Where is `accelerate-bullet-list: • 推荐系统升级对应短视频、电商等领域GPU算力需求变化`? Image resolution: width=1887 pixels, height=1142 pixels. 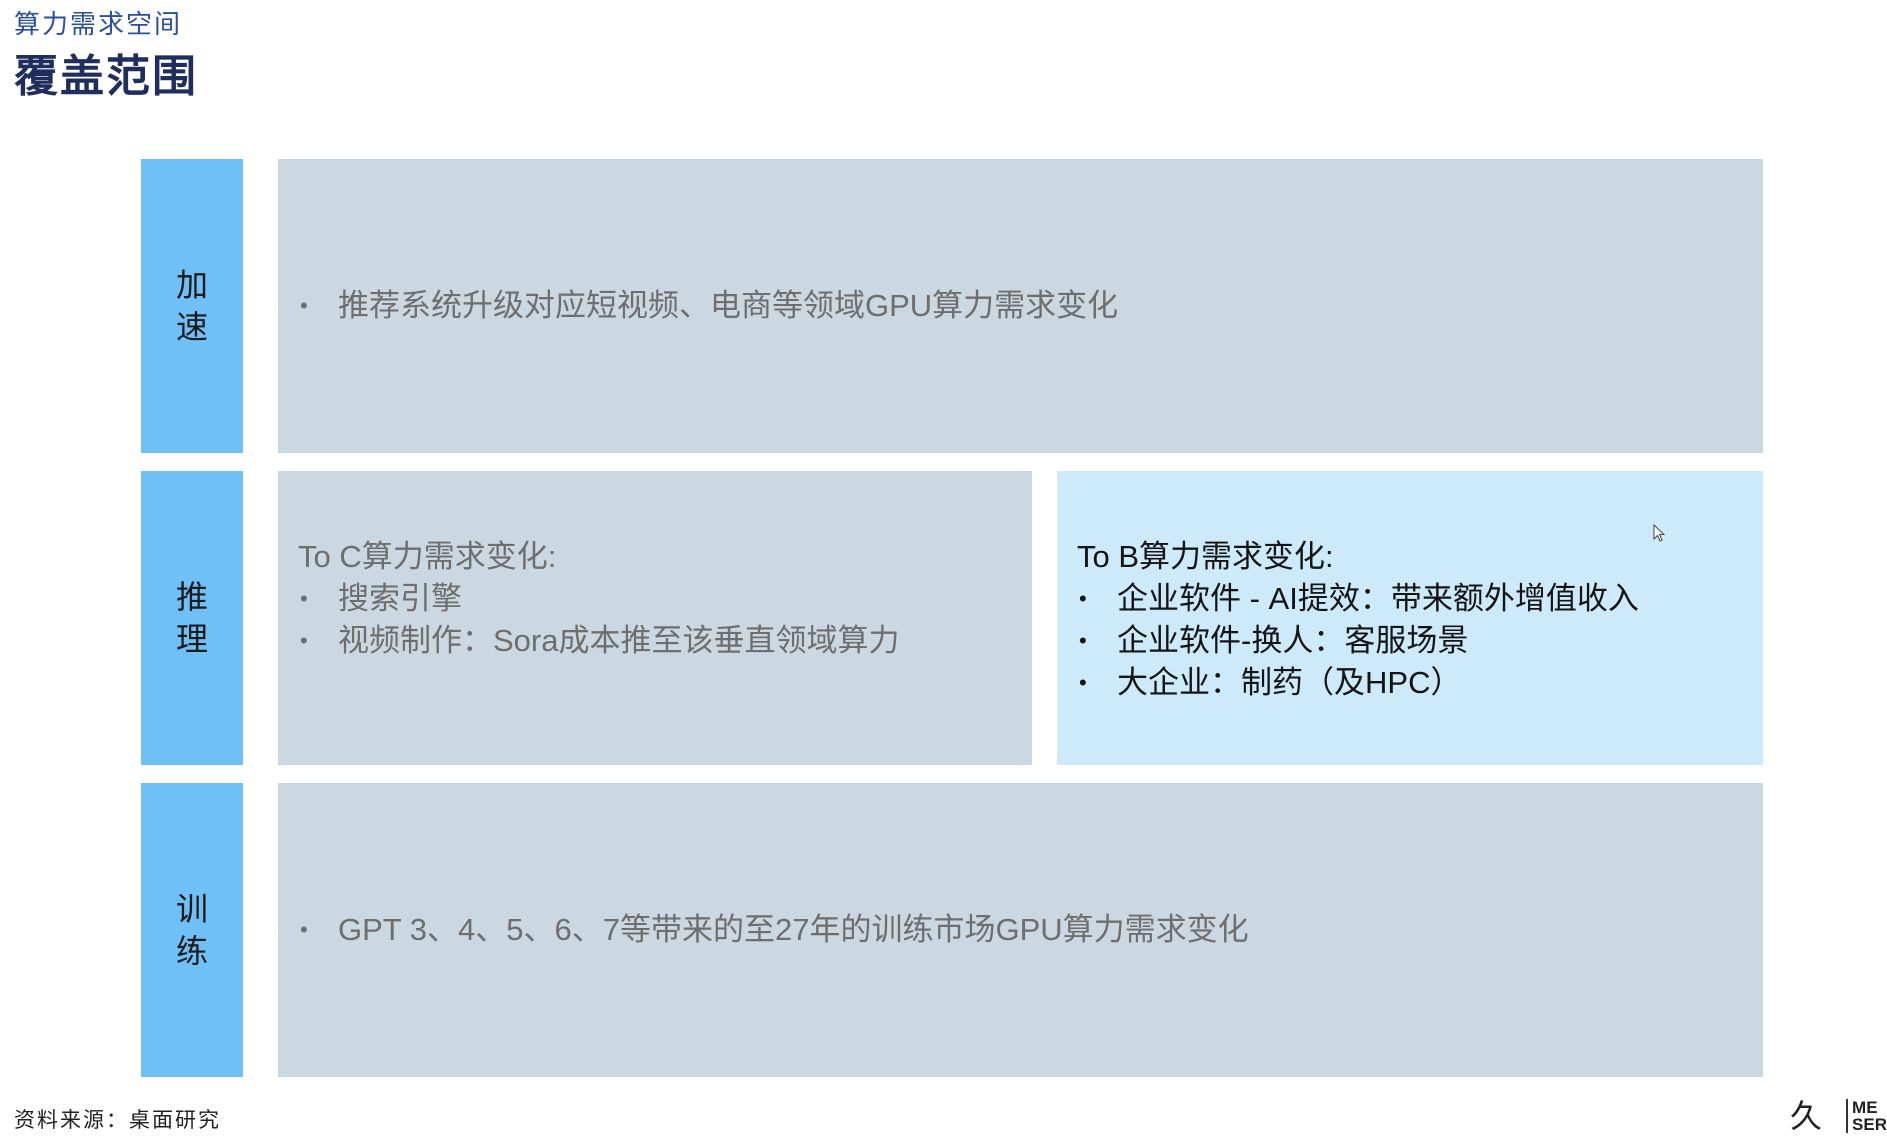 accelerate-bullet-list: • 推荐系统升级对应短视频、电商等领域GPU算力需求变化 is located at coordinates (1020, 306).